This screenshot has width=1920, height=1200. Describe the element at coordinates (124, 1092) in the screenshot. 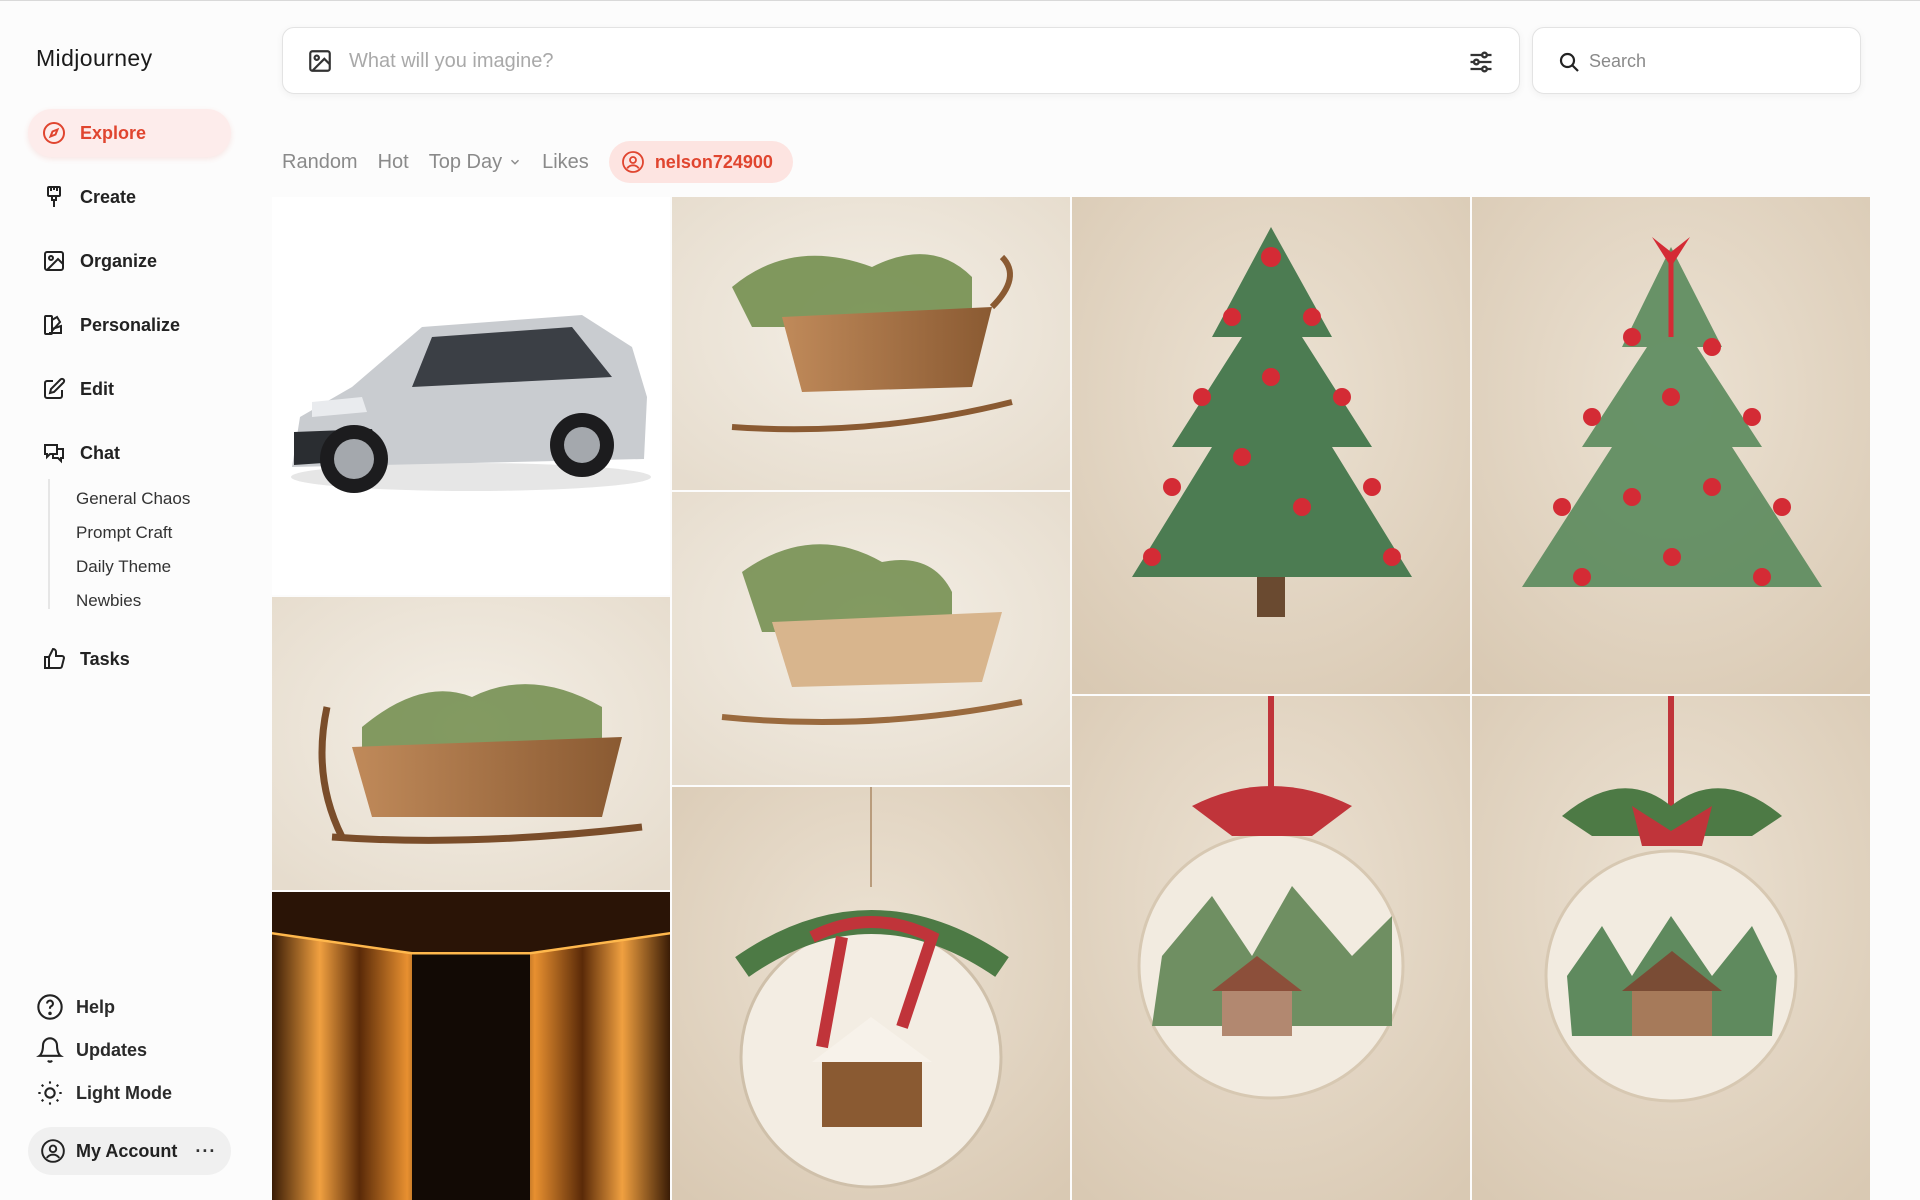

I see `light-mode-label: Light Mode` at that location.